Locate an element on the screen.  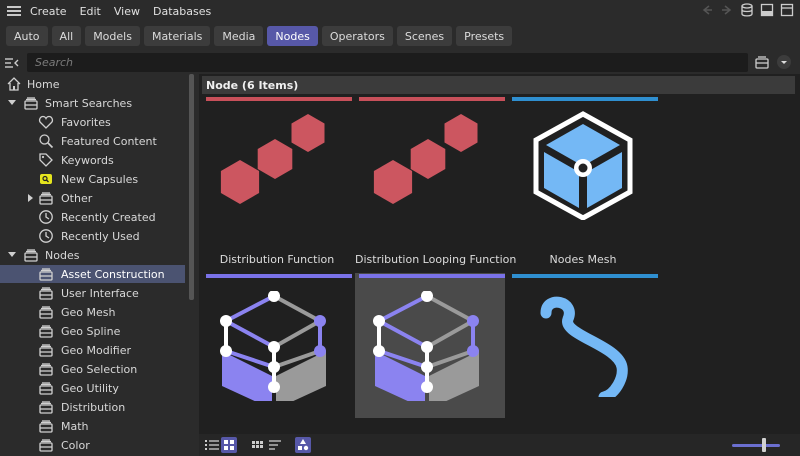
sidebar-item-label: Featured Content is located at coordinates (109, 141).